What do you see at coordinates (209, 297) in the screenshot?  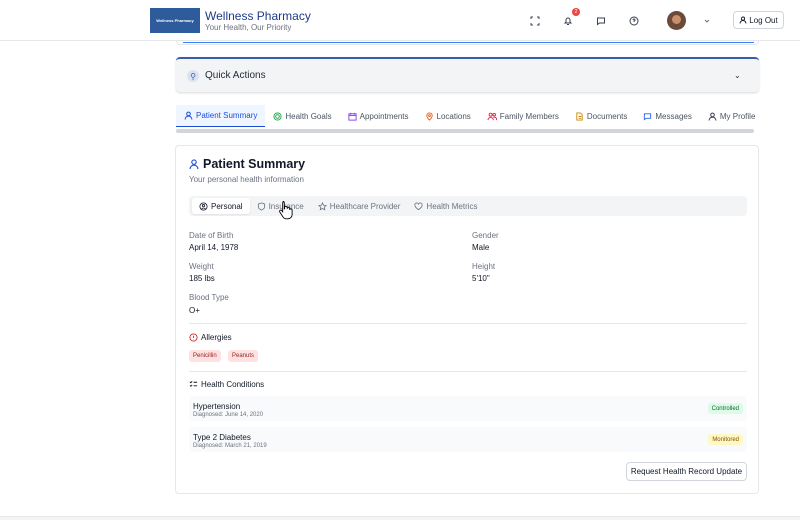 I see `blood-type-label: Blood Type` at bounding box center [209, 297].